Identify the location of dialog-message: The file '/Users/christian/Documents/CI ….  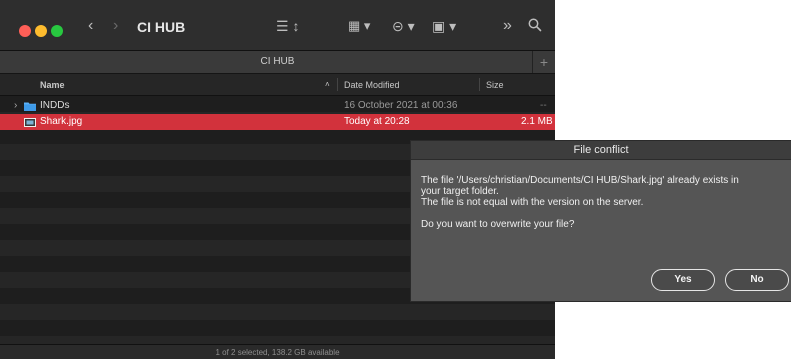
(601, 202).